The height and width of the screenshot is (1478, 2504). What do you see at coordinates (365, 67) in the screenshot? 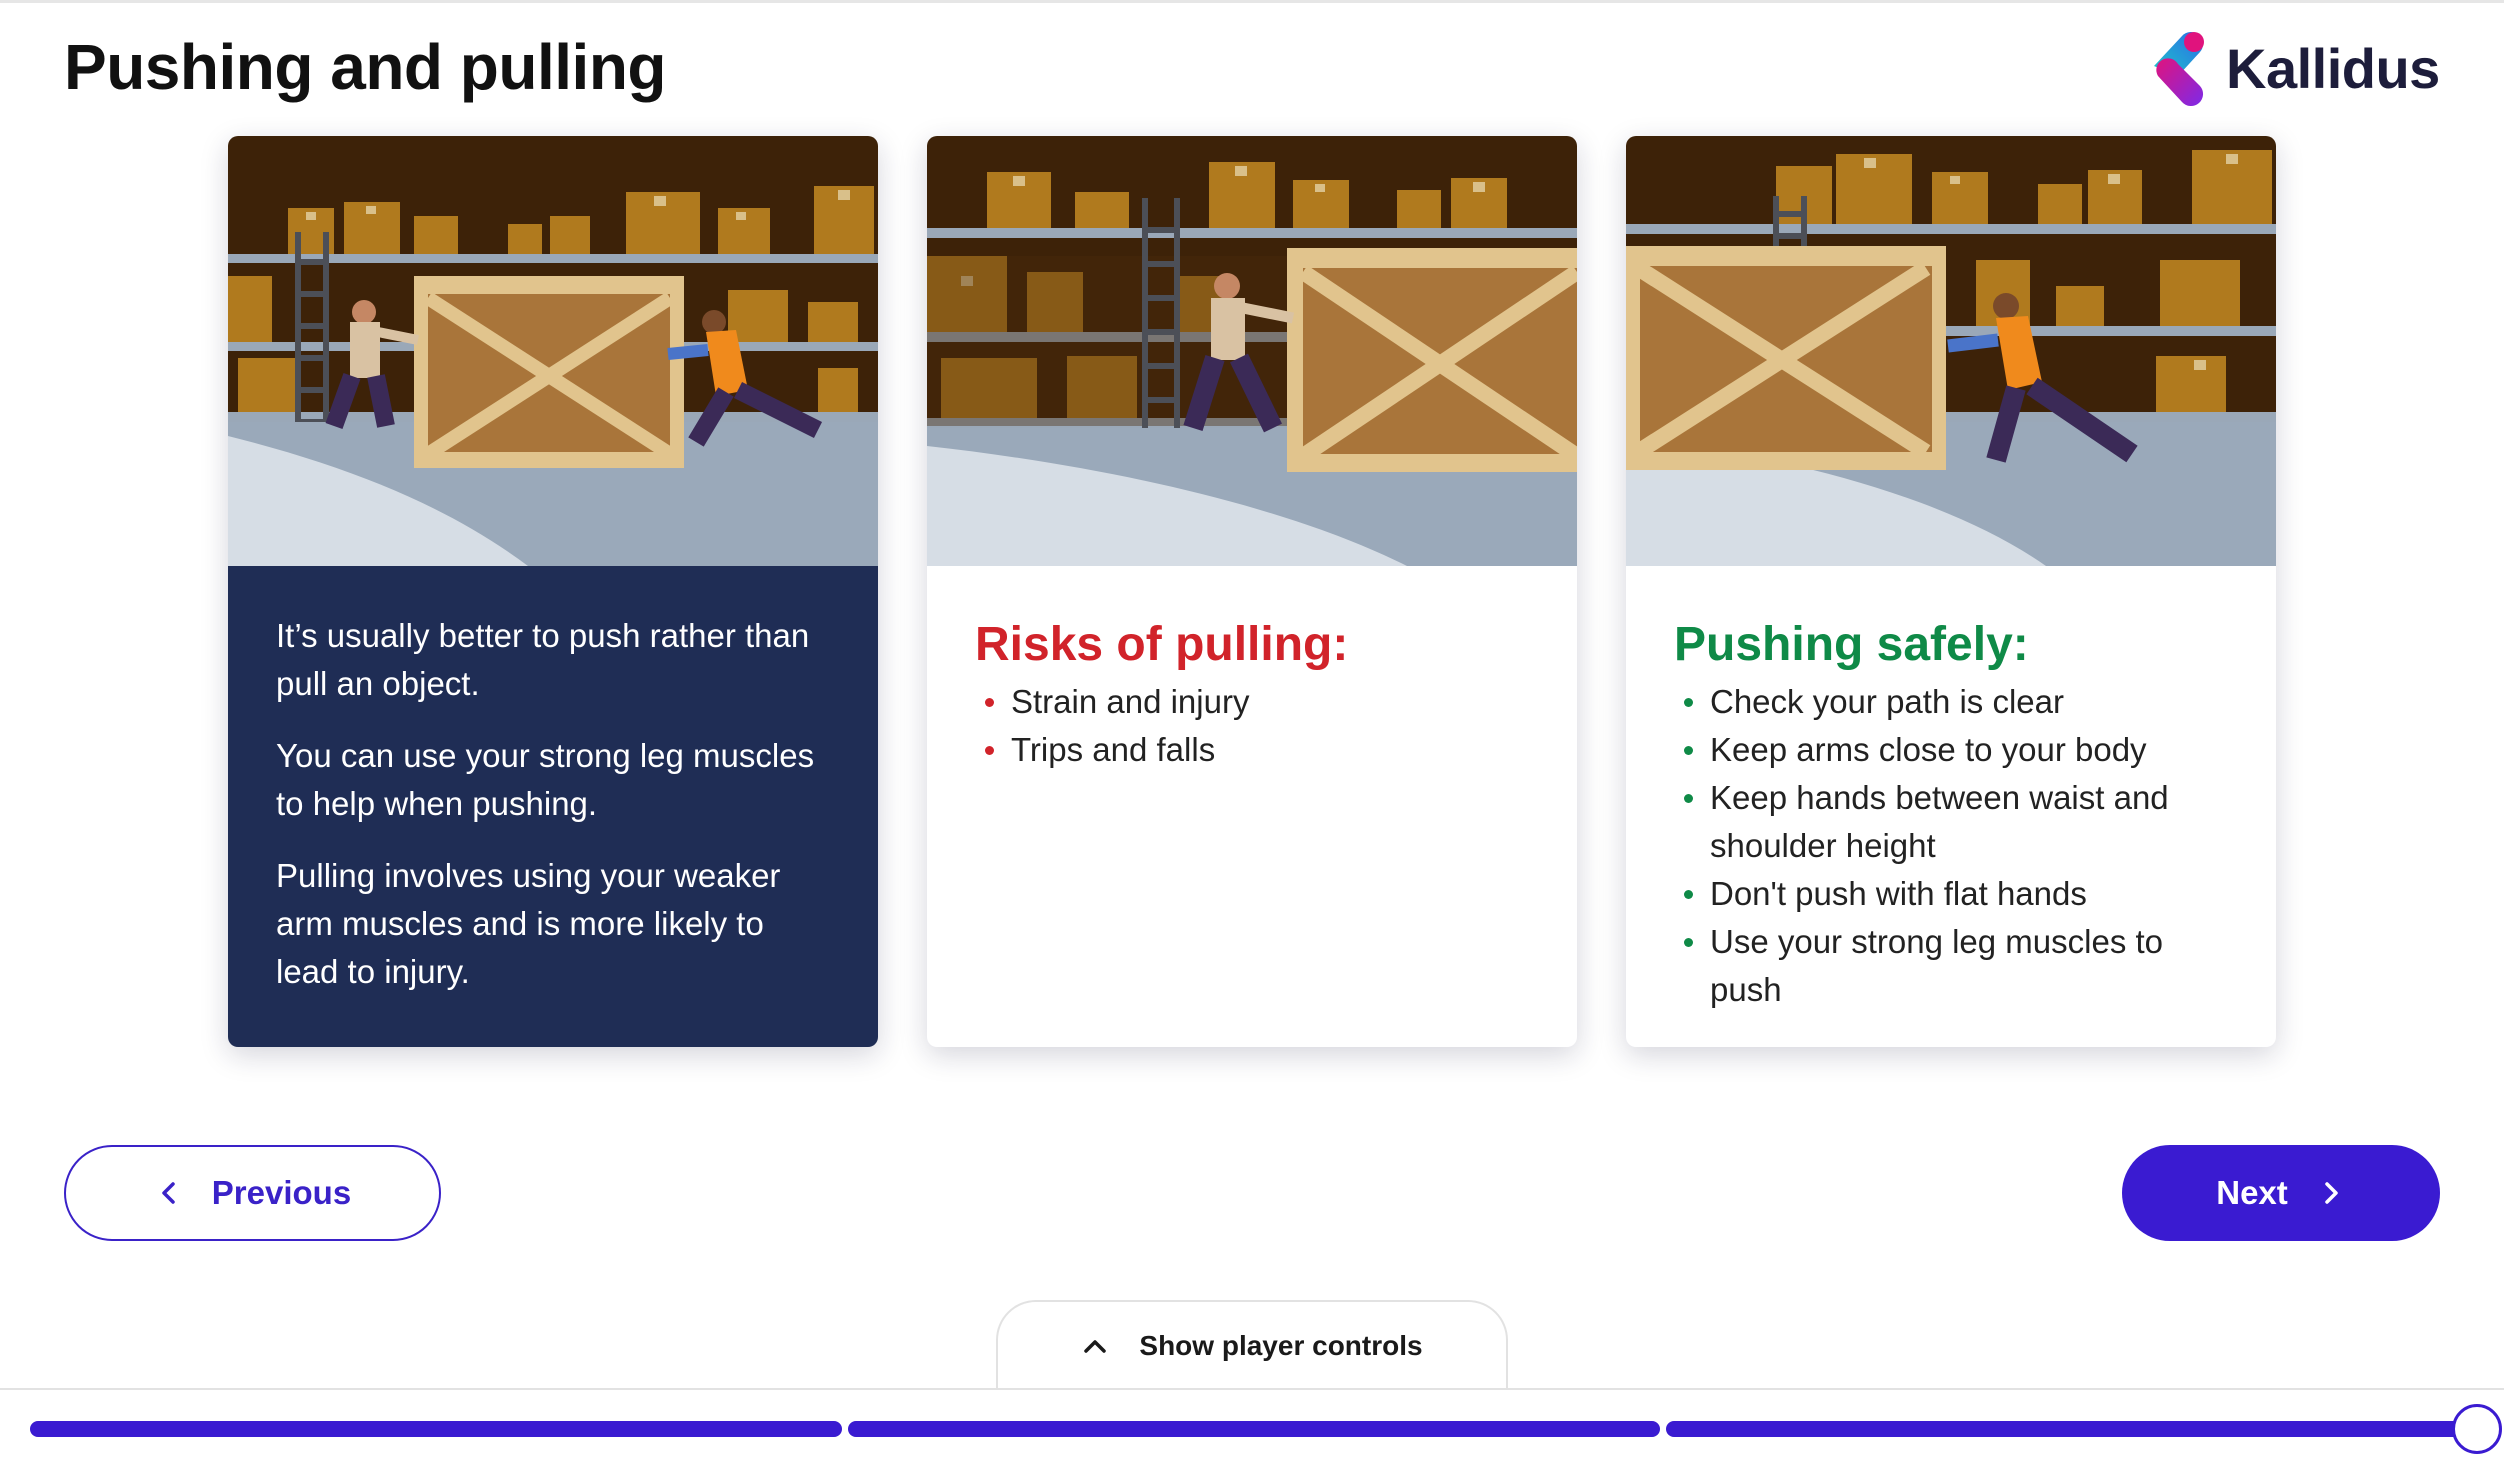
I see `page-title: Pushing and pulling` at bounding box center [365, 67].